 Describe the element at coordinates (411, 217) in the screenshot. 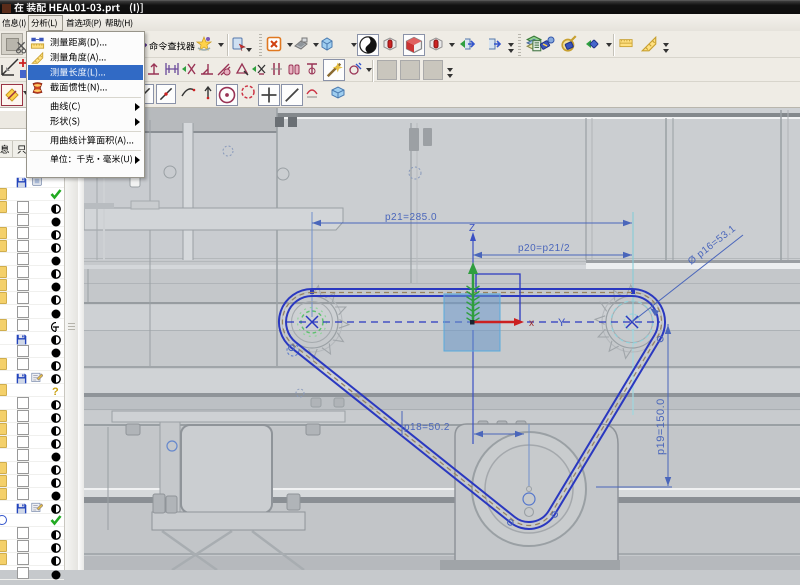

I see `svg-text: p21=285.0` at that location.